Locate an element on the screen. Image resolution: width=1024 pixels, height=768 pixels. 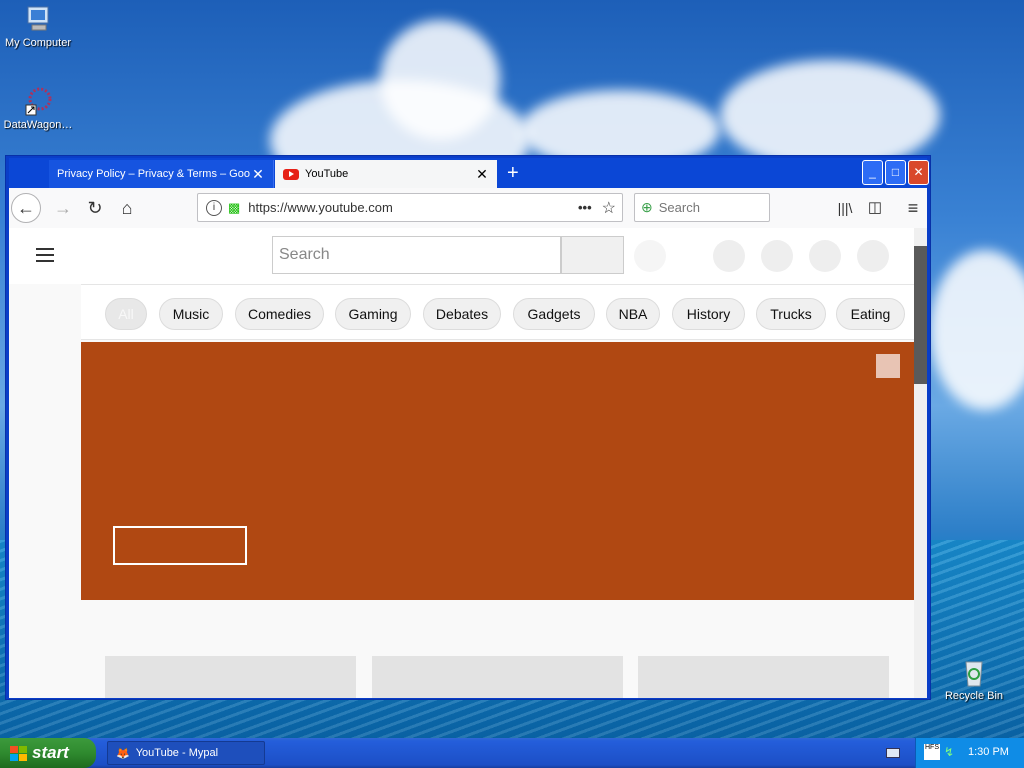
forward-button: → is located at coordinates (63, 208).